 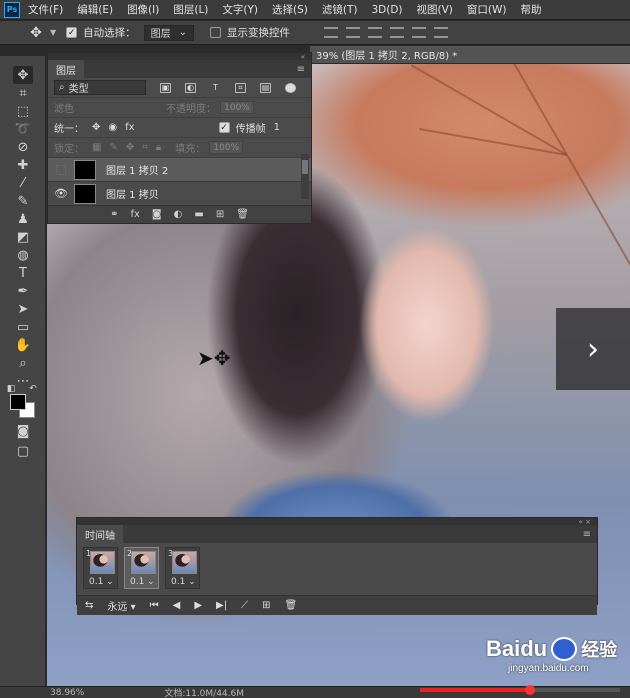 I want to click on zoom-level: 38.96%, so click(x=67, y=693).